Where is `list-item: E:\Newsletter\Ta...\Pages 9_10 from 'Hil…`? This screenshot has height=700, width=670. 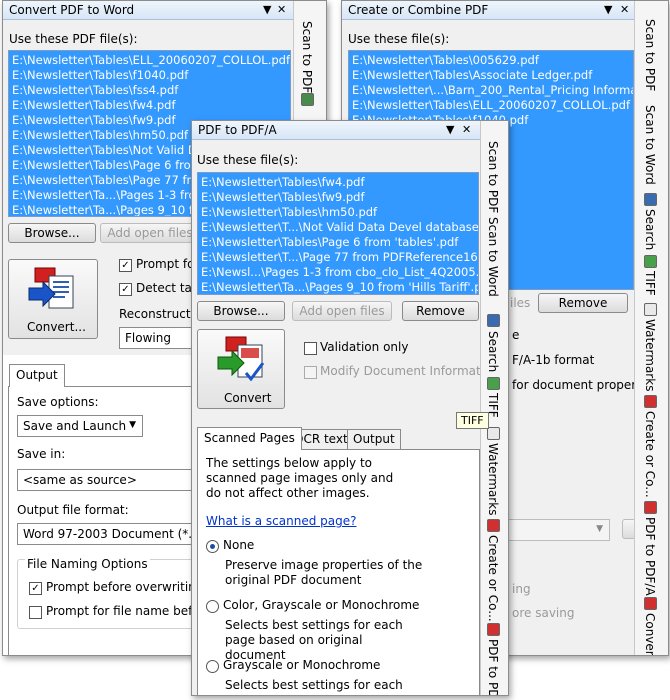 list-item: E:\Newsletter\Ta...\Pages 9_10 from 'Hil… is located at coordinates (339, 287).